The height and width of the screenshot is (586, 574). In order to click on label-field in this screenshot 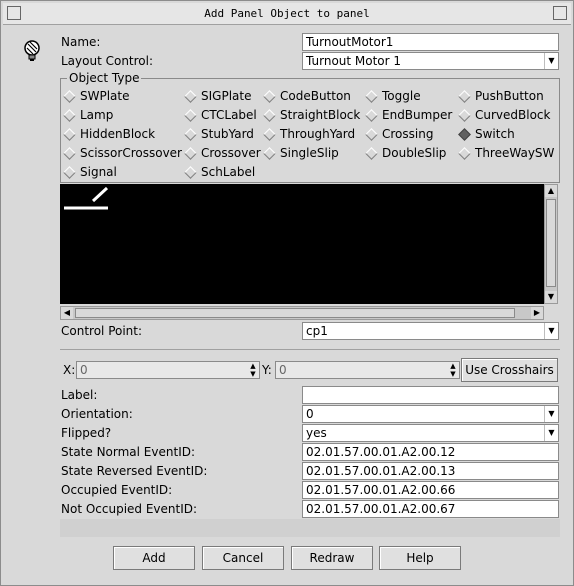, I will do `click(430, 395)`.